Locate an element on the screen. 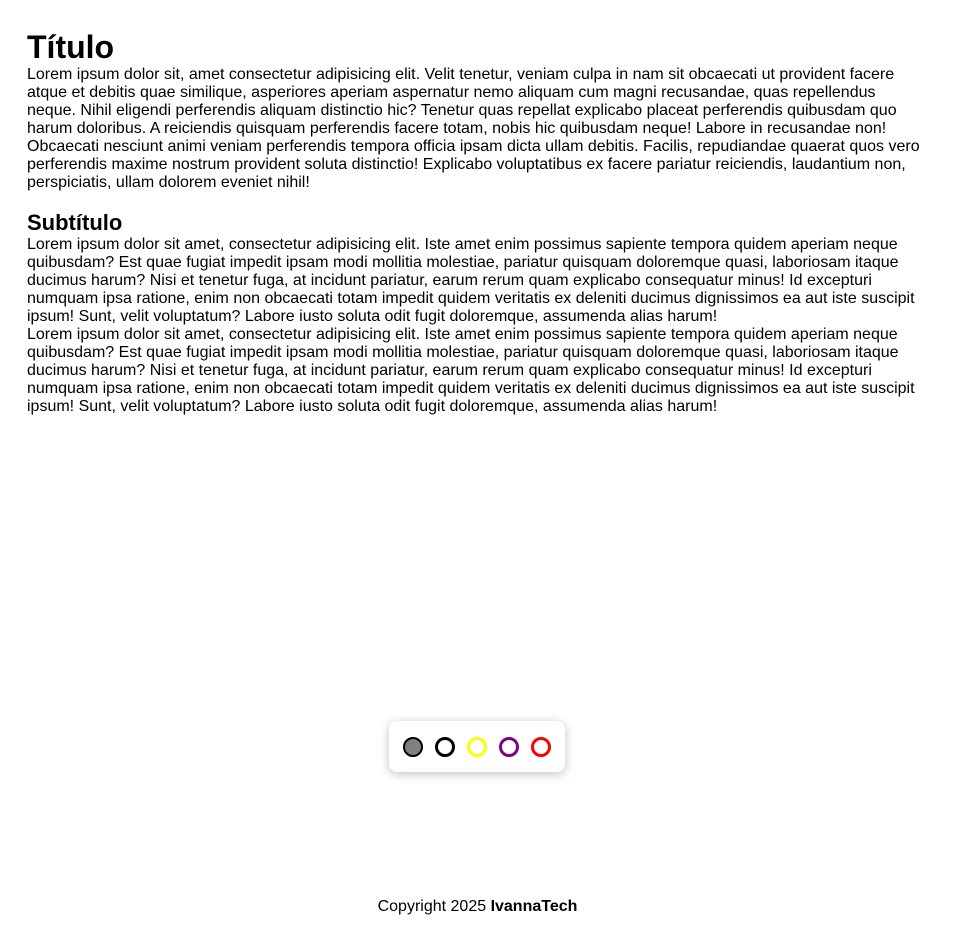 The image size is (955, 925). color-swatch-purple is located at coordinates (509, 746).